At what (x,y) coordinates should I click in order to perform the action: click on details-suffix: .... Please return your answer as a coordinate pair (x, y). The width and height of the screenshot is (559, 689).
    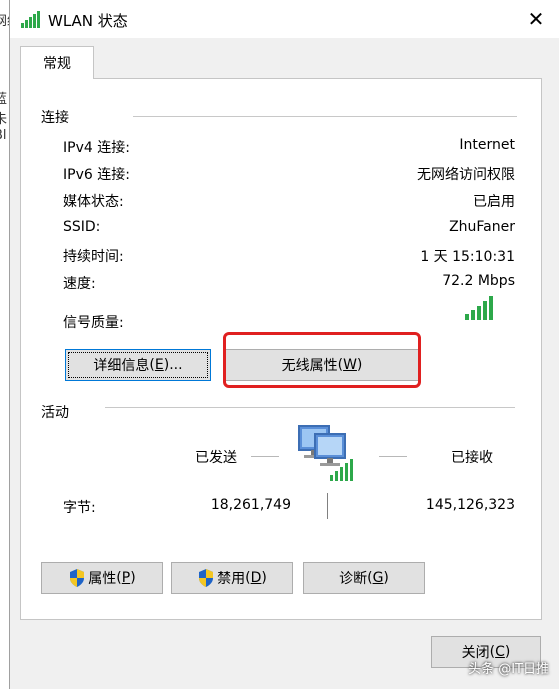
    Looking at the image, I should click on (176, 365).